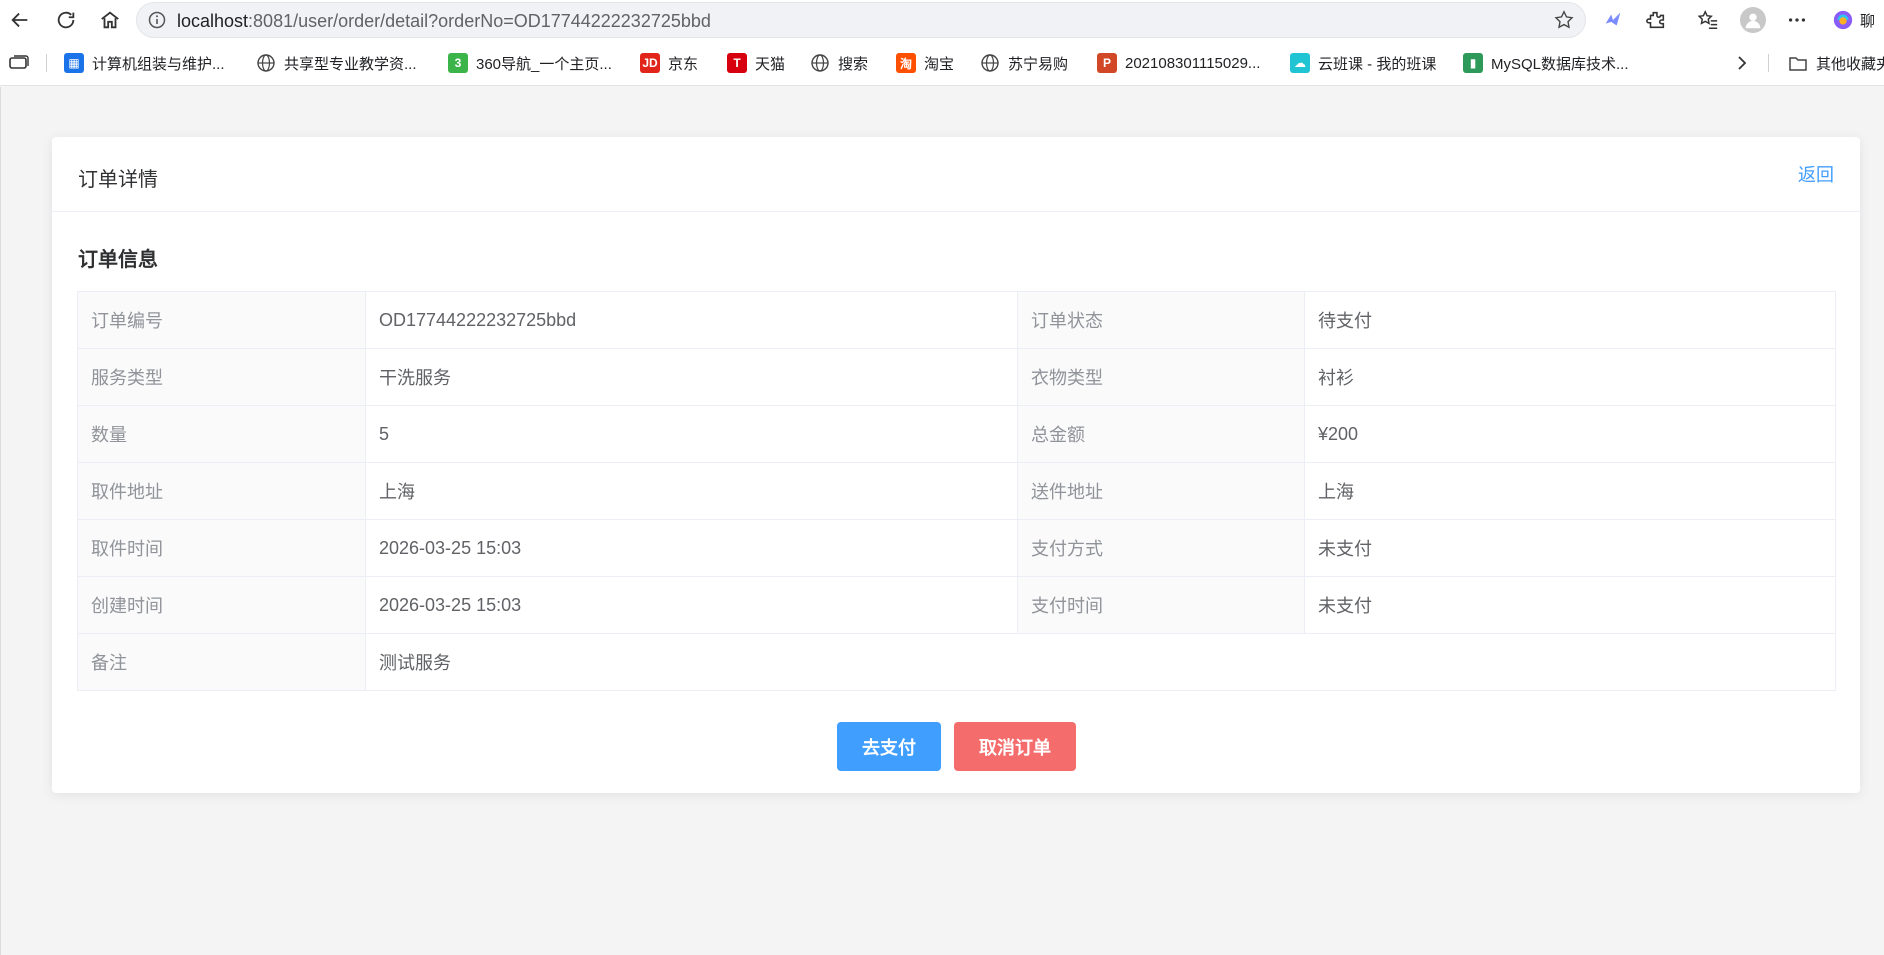 Image resolution: width=1884 pixels, height=955 pixels. Describe the element at coordinates (737, 63) in the screenshot. I see `tmall-icon: T` at that location.